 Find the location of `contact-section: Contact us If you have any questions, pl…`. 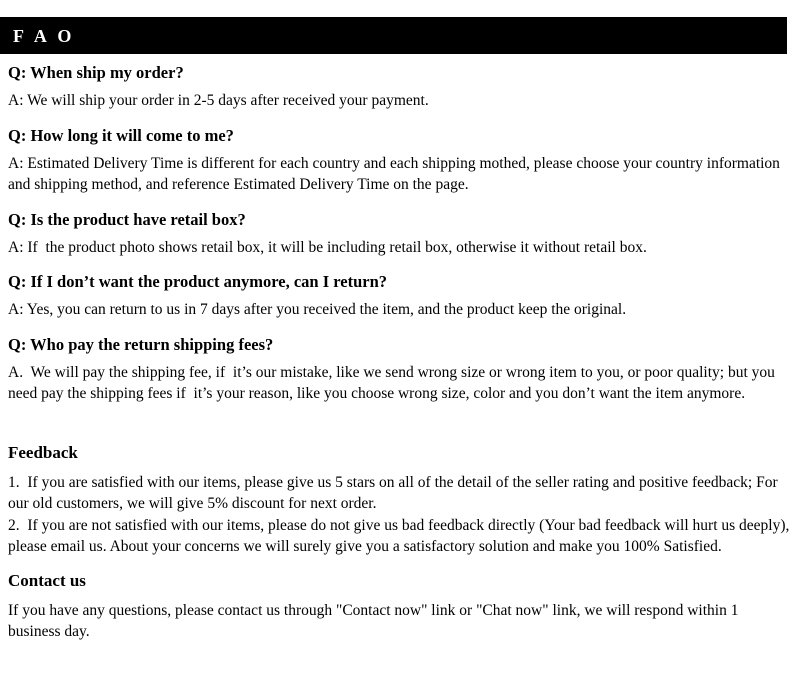

contact-section: Contact us If you have any questions, pl… is located at coordinates (400, 606).